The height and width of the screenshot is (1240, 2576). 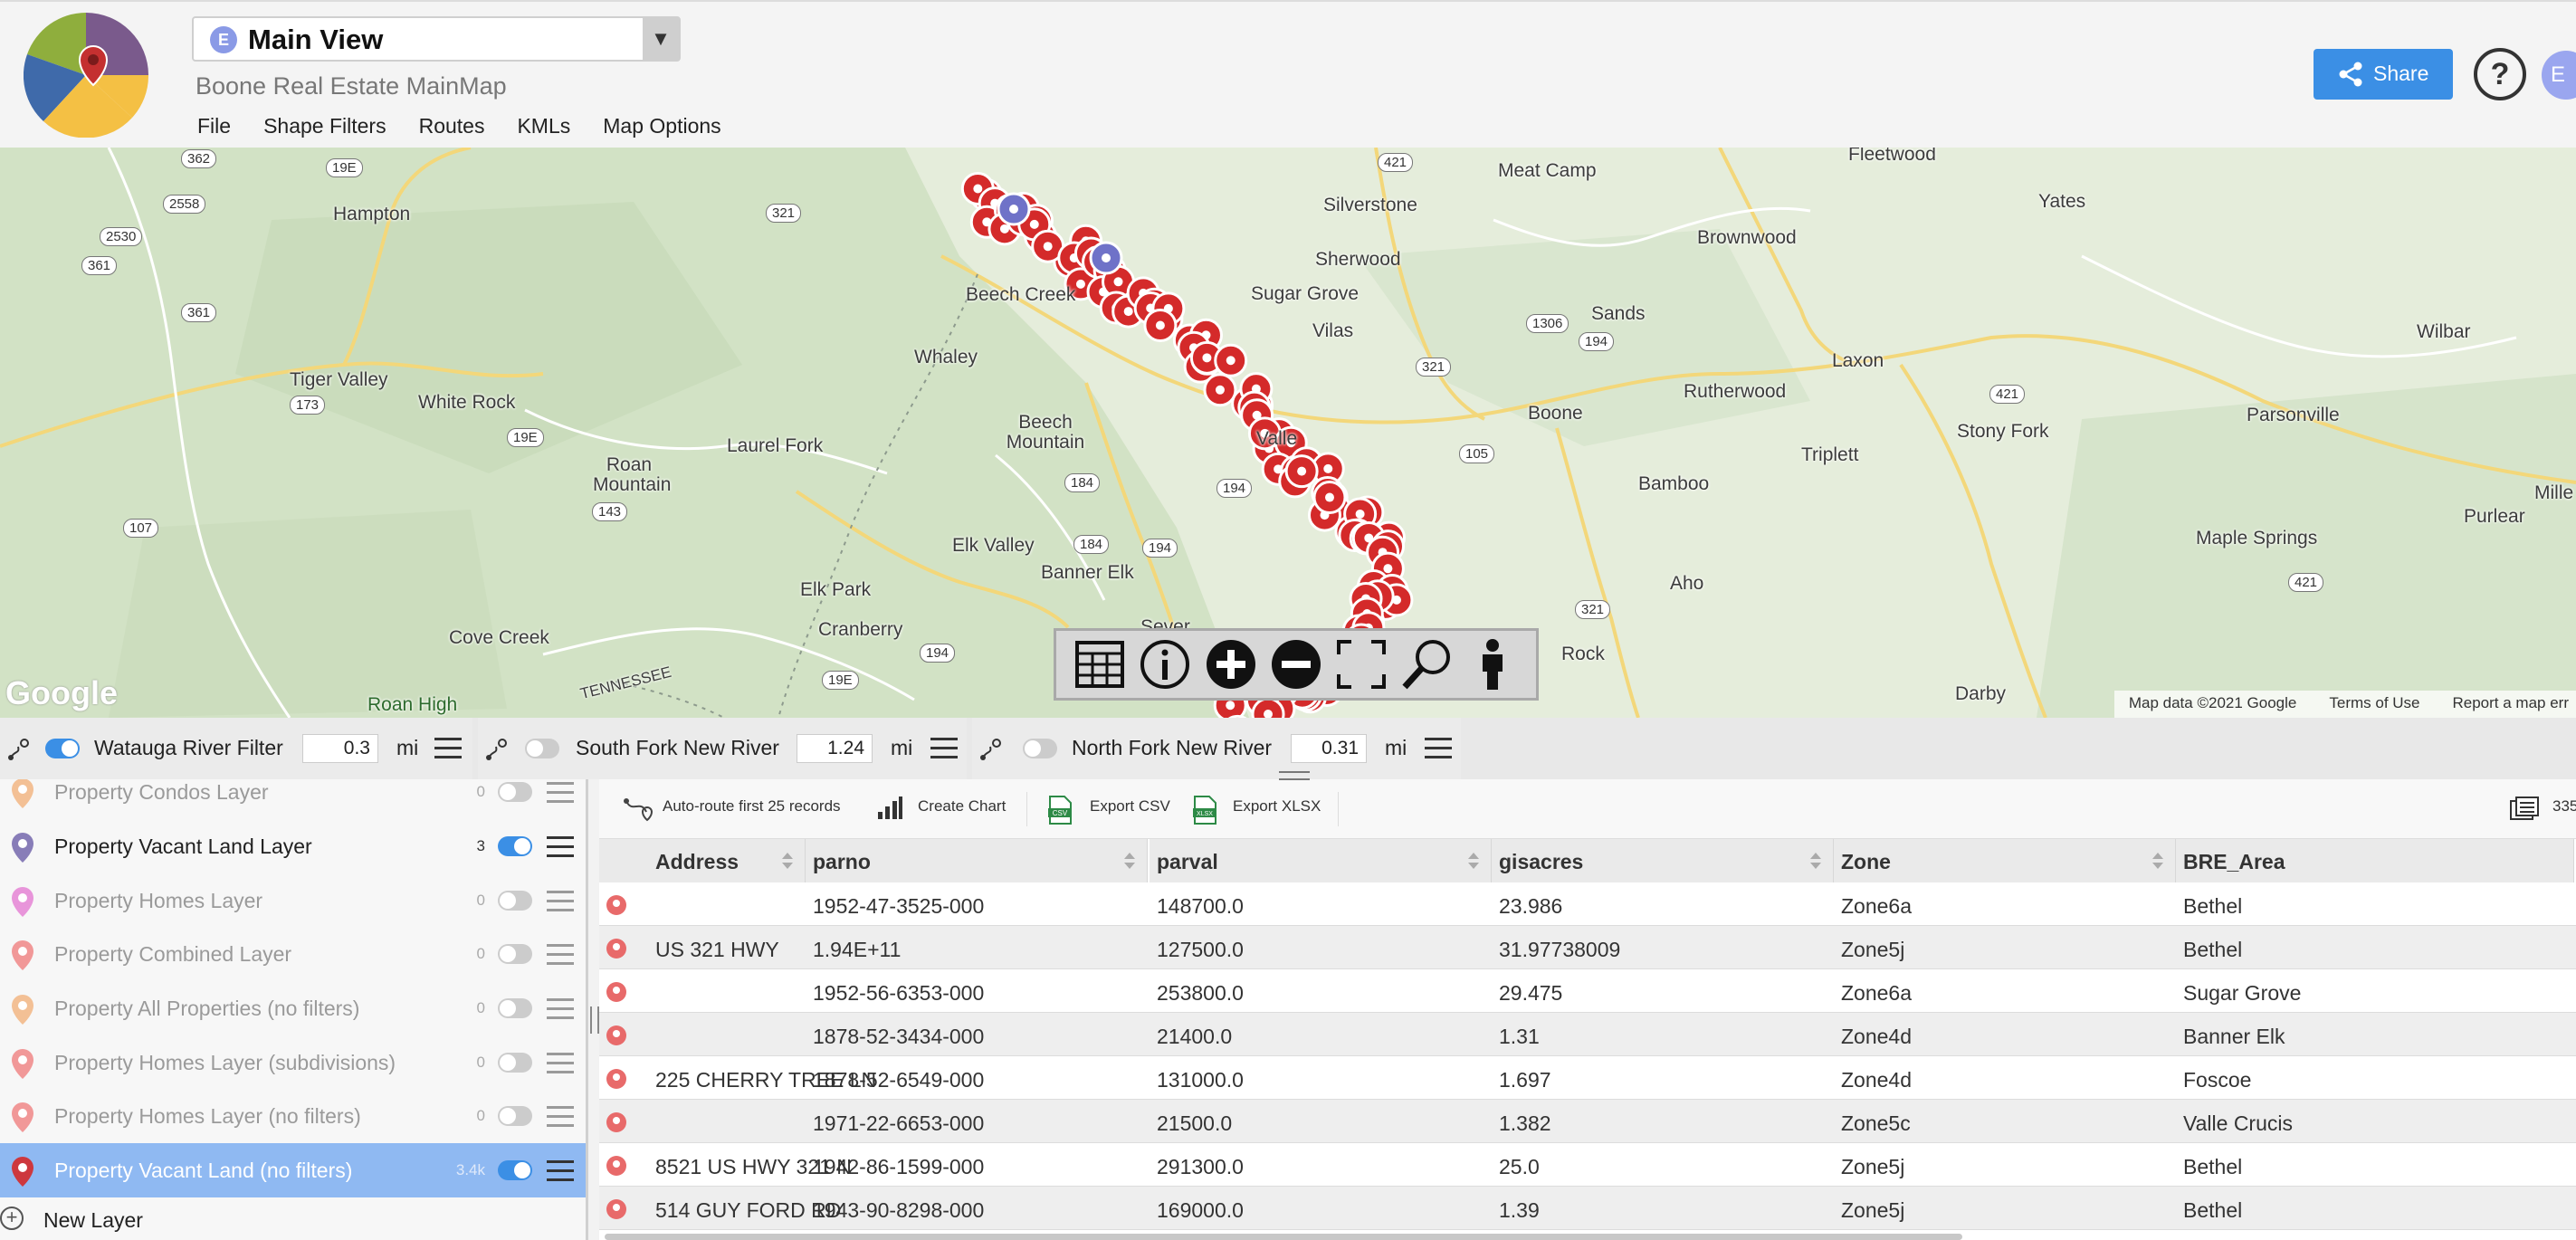 What do you see at coordinates (293, 900) in the screenshot?
I see `layer-item: Property Homes Layer 0` at bounding box center [293, 900].